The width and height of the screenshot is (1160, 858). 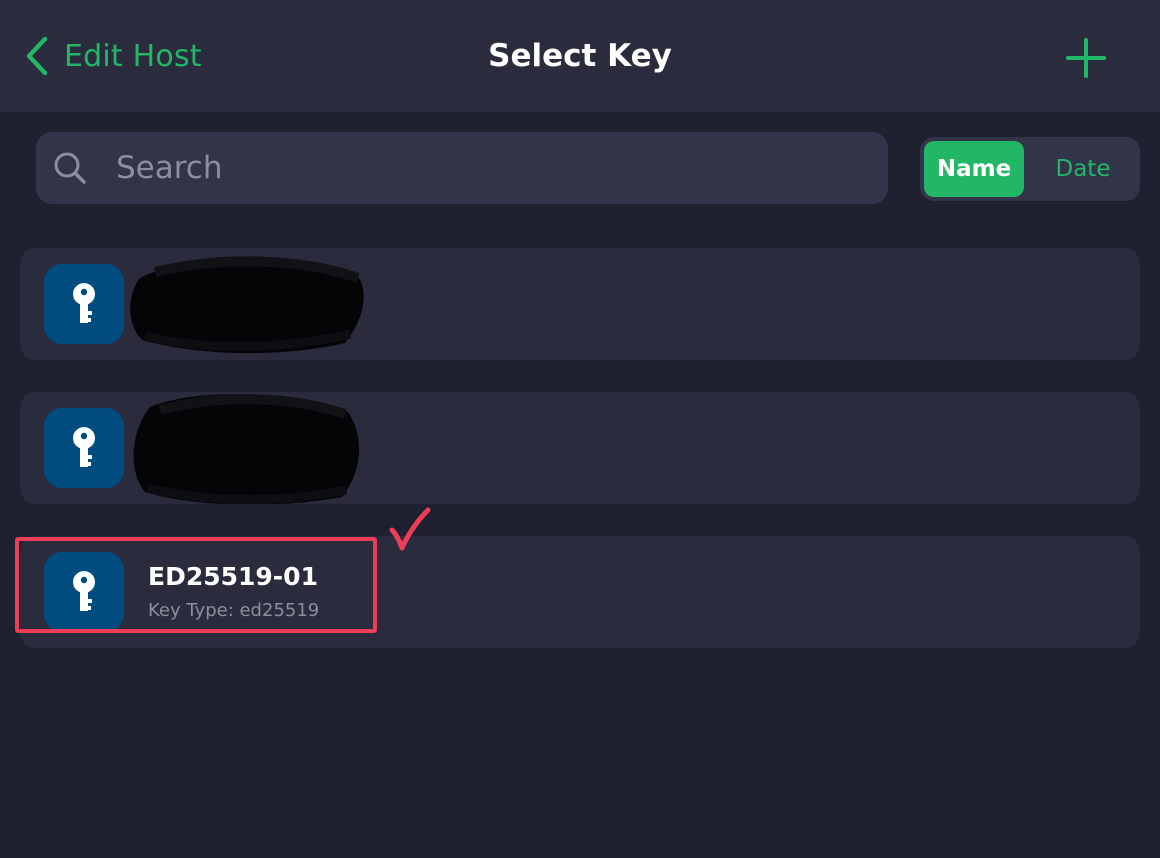 I want to click on sort-by-name-button: Name, so click(x=974, y=169).